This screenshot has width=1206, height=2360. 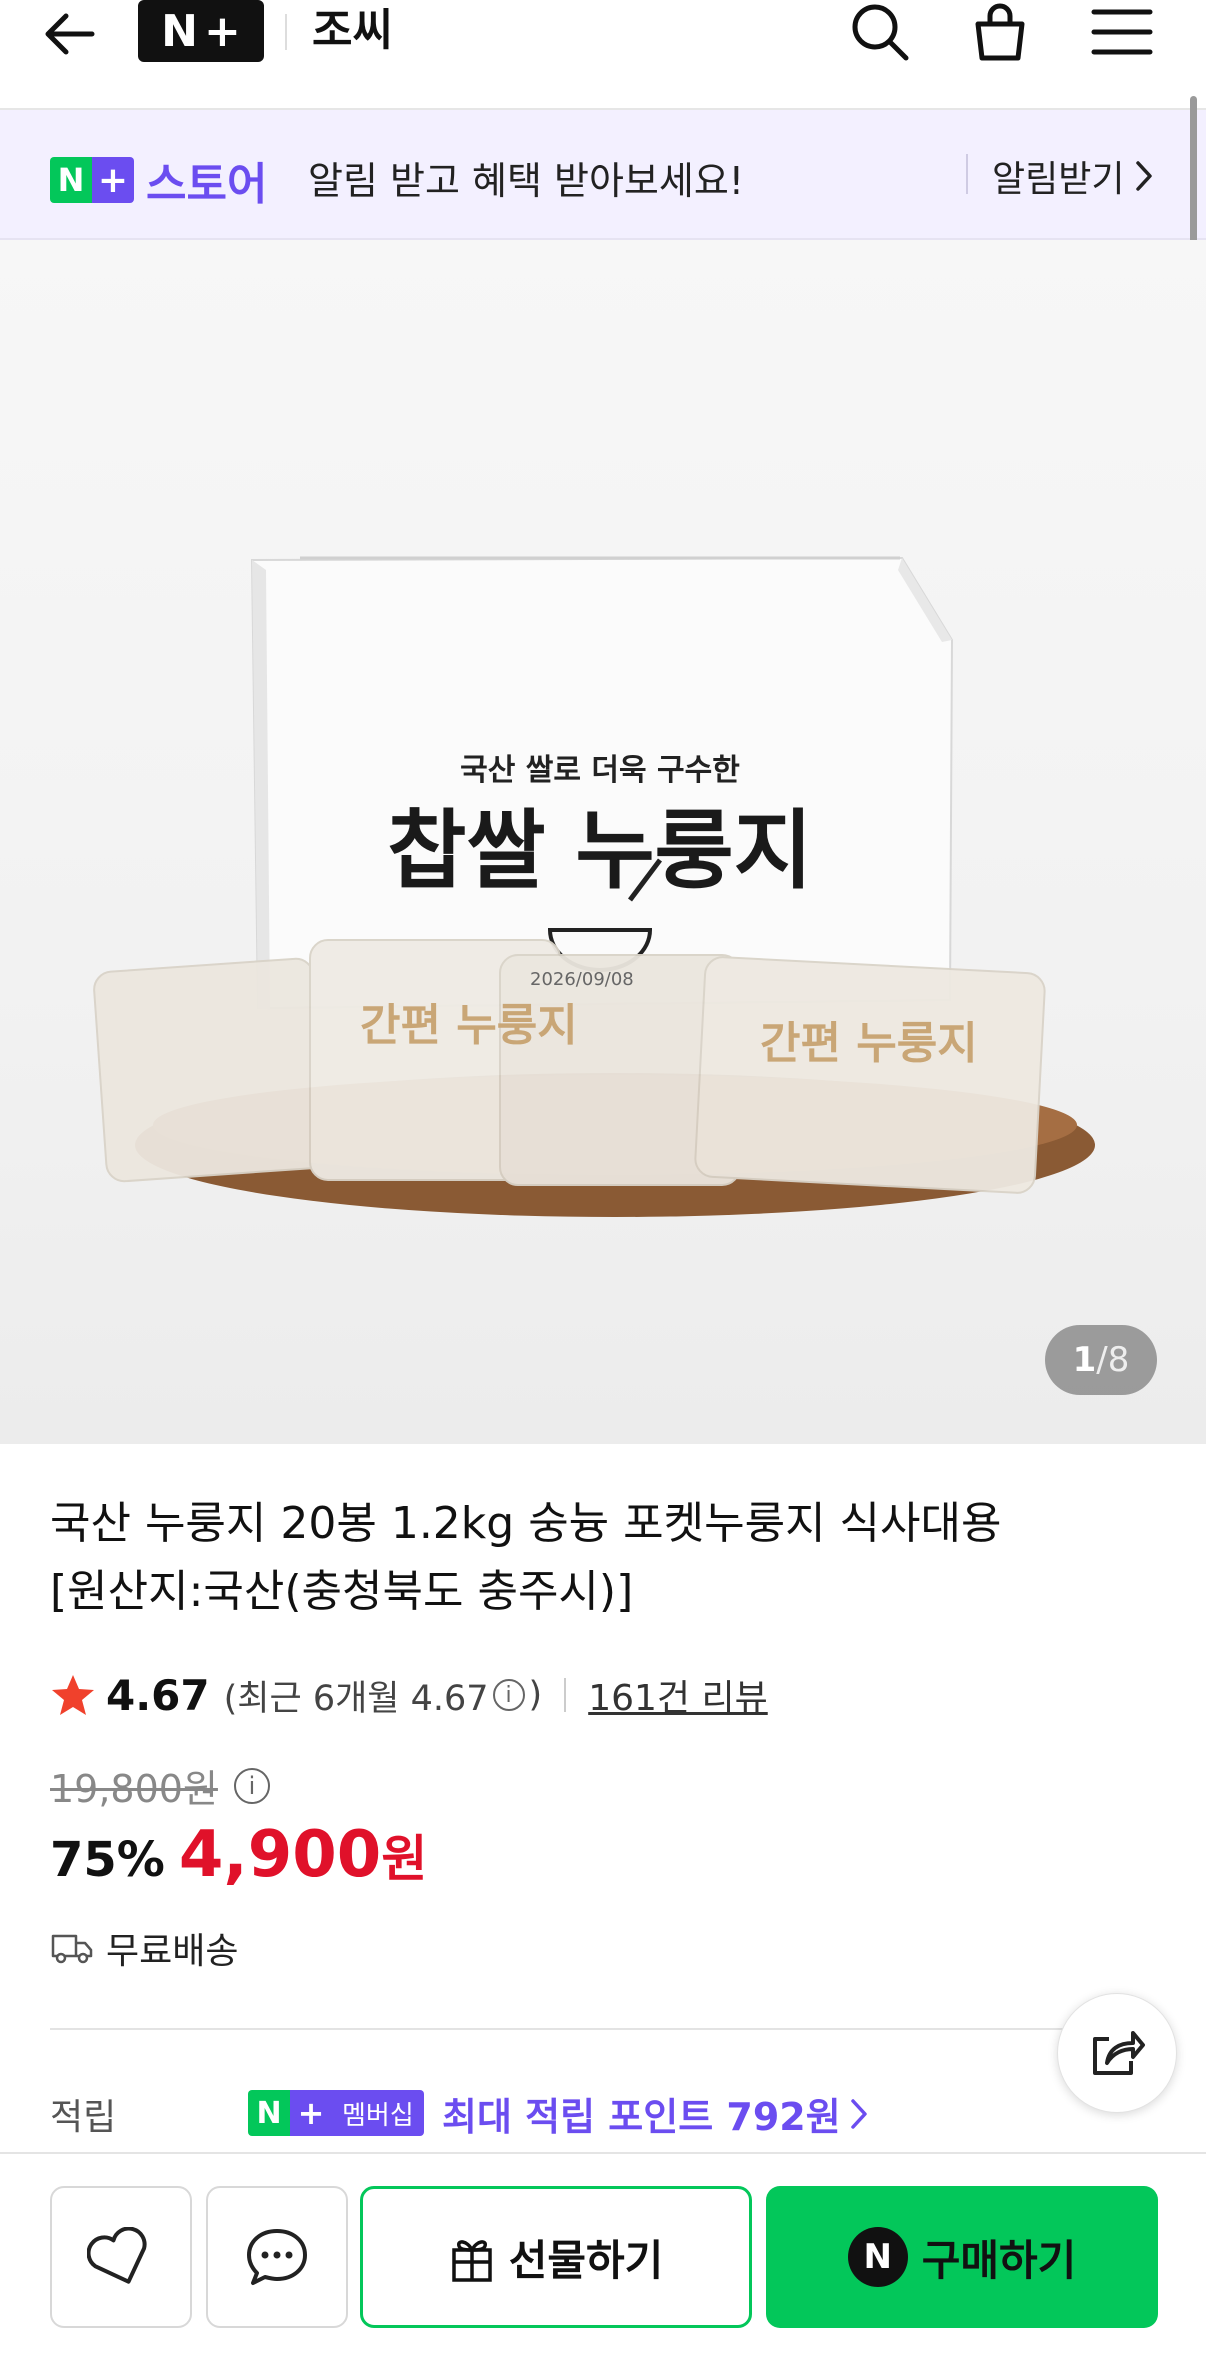 I want to click on nplus-logo: N +, so click(x=201, y=31).